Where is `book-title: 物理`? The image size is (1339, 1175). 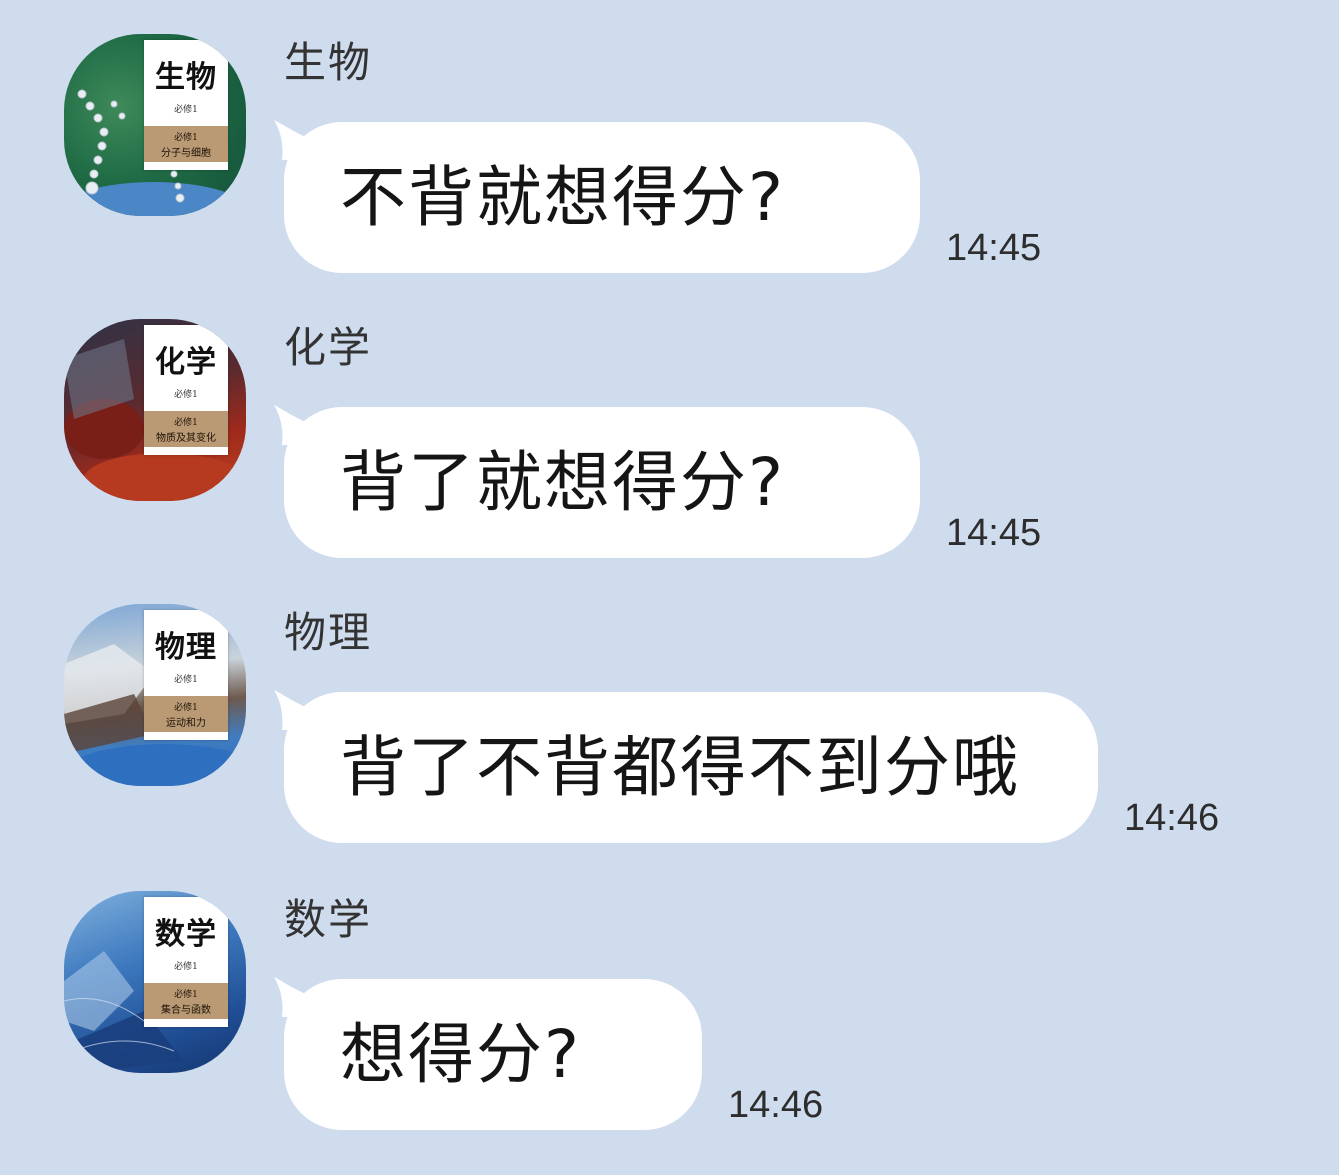
book-title: 物理 is located at coordinates (186, 647).